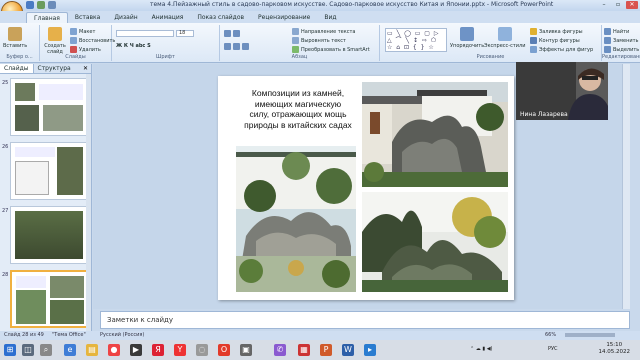 The height and width of the screenshot is (360, 640). What do you see at coordinates (168, 17) in the screenshot?
I see `tab-animation: Анимация` at bounding box center [168, 17].